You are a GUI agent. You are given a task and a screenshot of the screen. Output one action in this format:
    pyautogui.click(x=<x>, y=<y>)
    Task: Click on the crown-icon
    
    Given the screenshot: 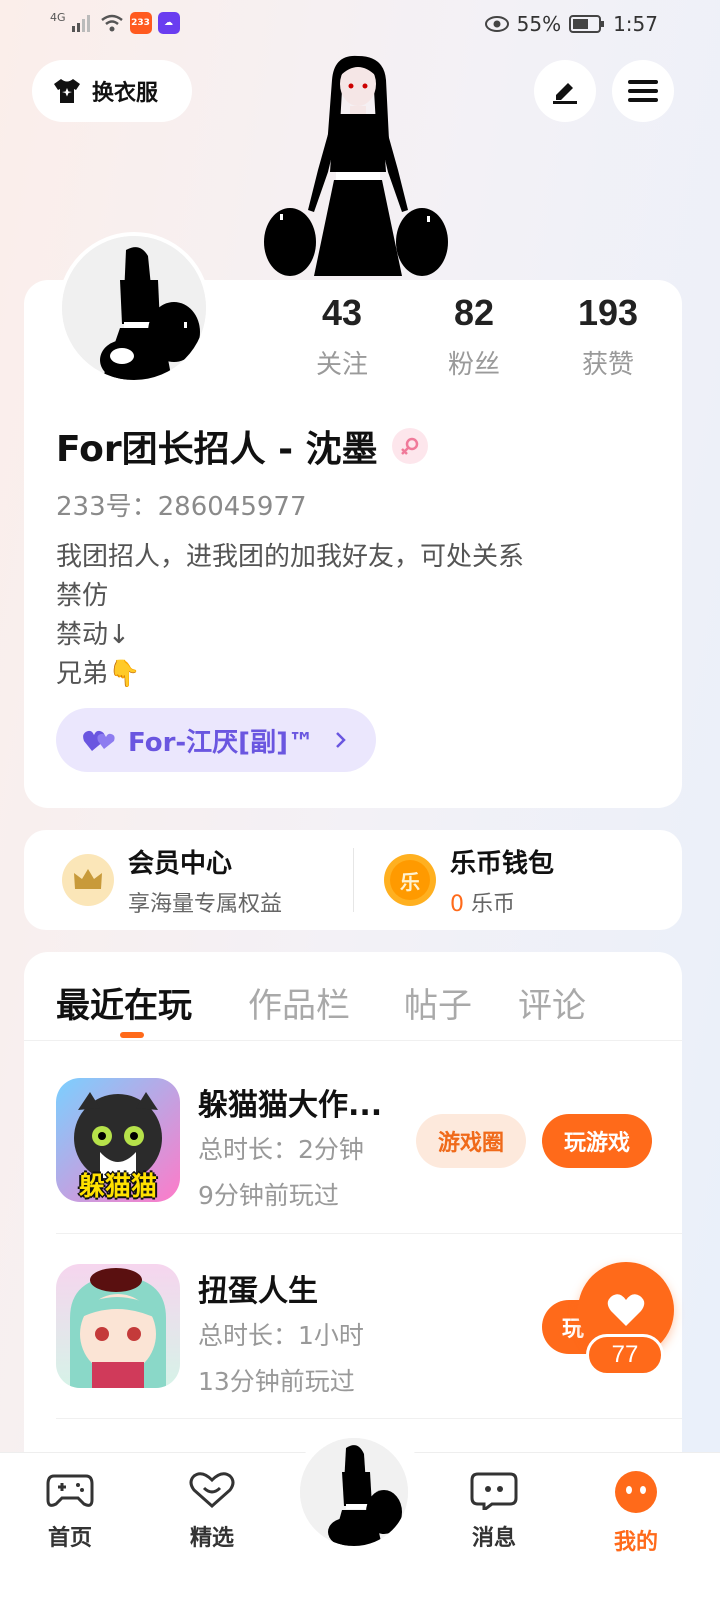 What is the action you would take?
    pyautogui.click(x=88, y=880)
    